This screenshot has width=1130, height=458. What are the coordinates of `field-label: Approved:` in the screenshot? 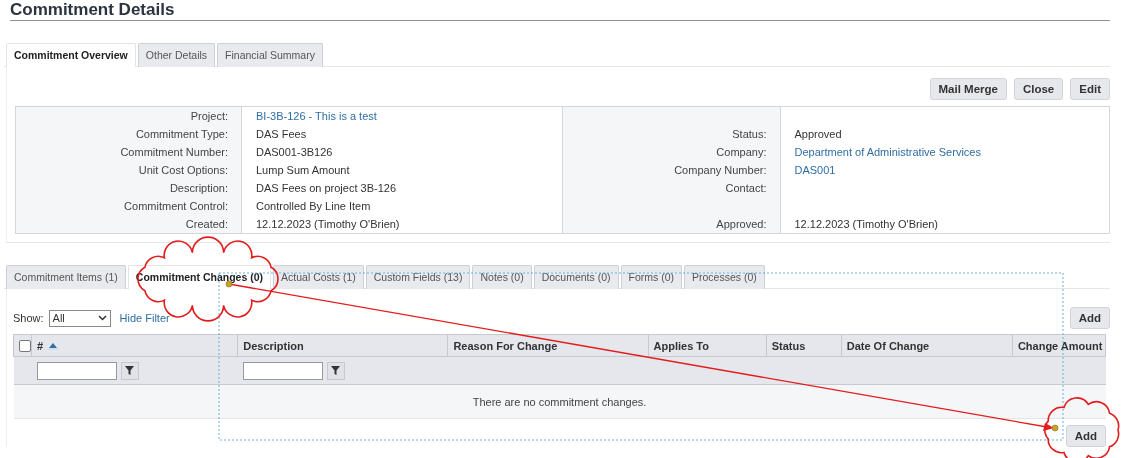 It's located at (741, 224).